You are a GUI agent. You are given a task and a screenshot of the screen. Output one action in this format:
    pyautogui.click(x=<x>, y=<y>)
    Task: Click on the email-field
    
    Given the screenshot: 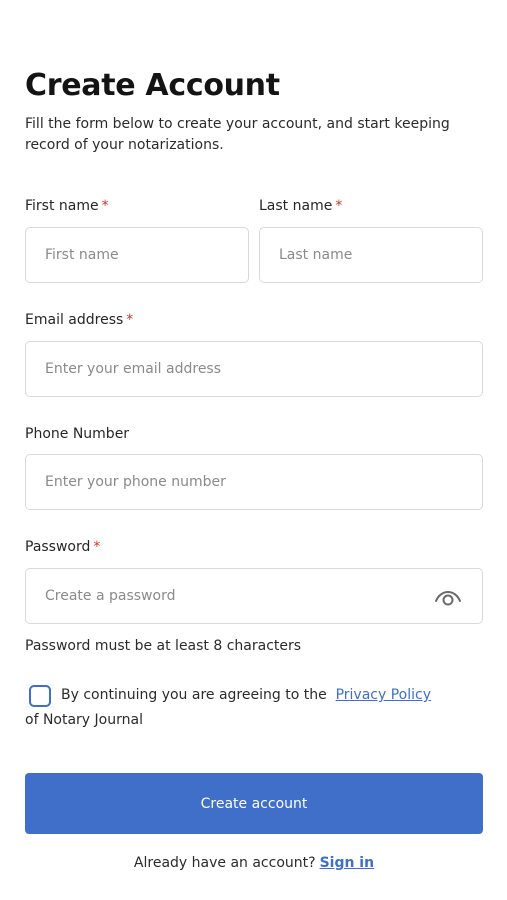 What is the action you would take?
    pyautogui.click(x=254, y=369)
    